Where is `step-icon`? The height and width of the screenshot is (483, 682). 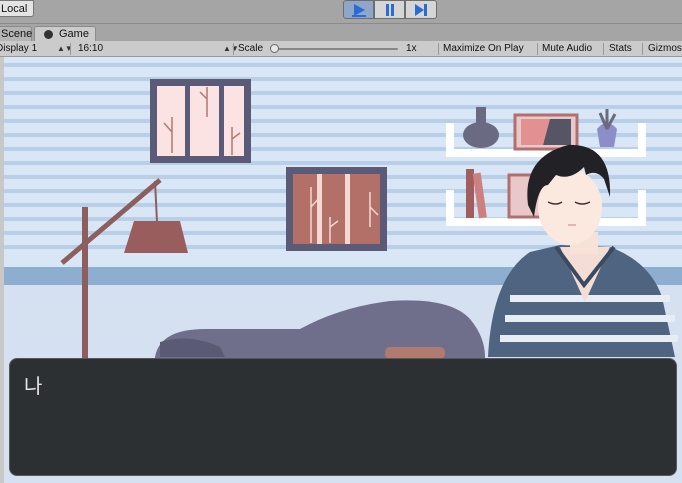
step-icon is located at coordinates (421, 9).